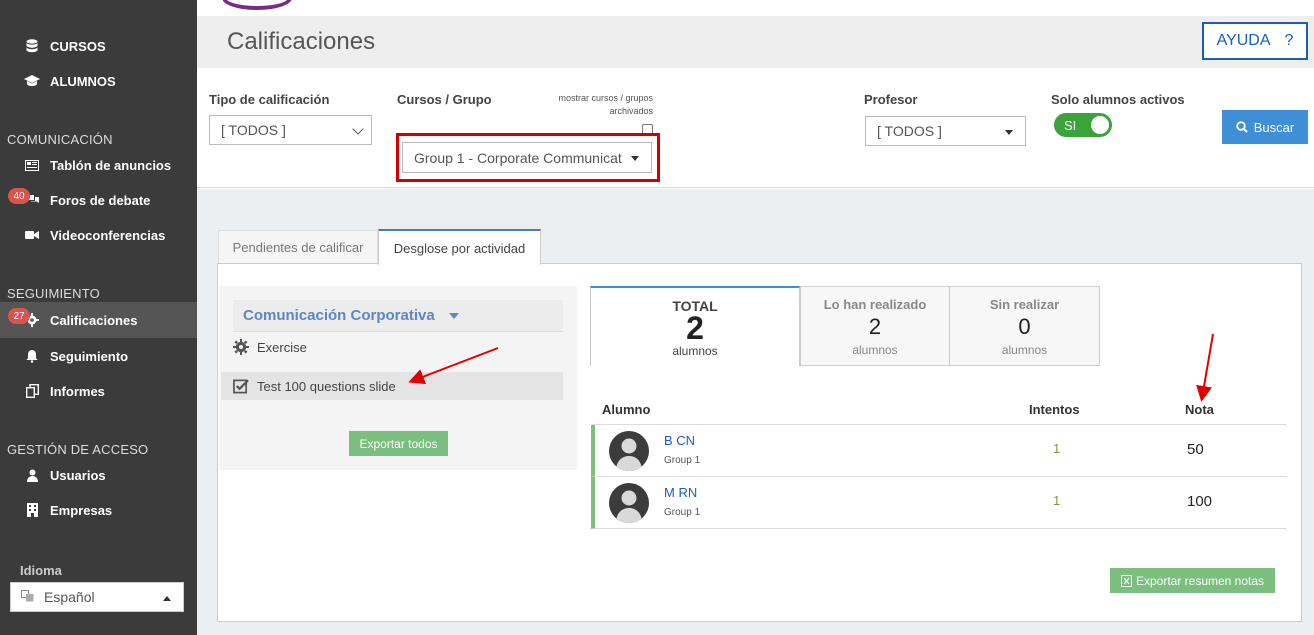  I want to click on export-summary-button: Exportar resumen notas, so click(1192, 580).